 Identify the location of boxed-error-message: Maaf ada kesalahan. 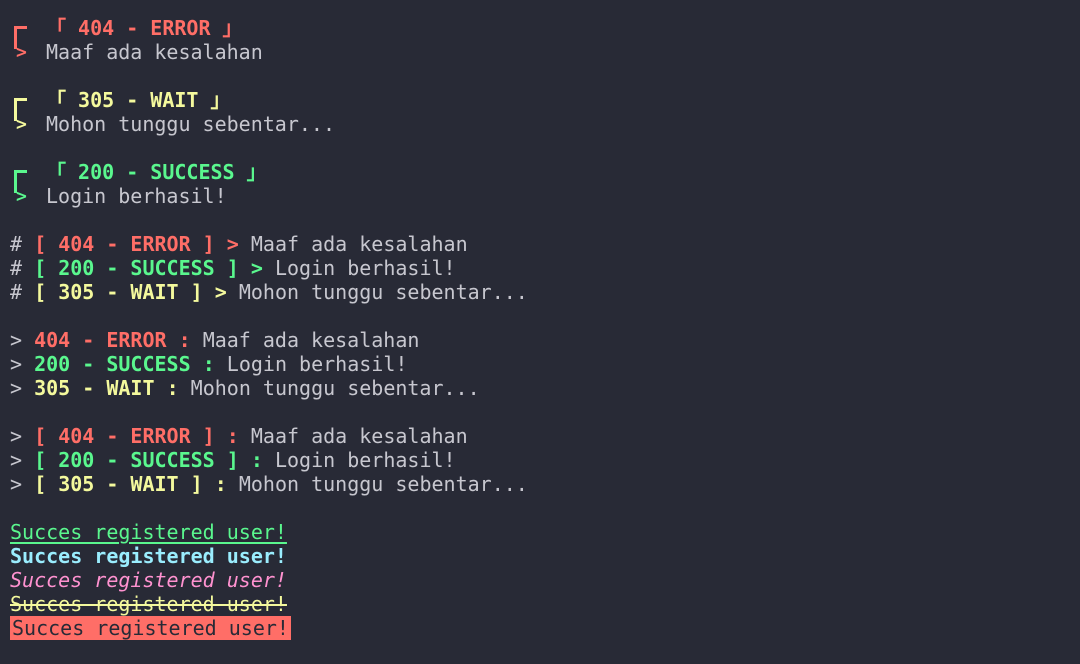
(154, 52).